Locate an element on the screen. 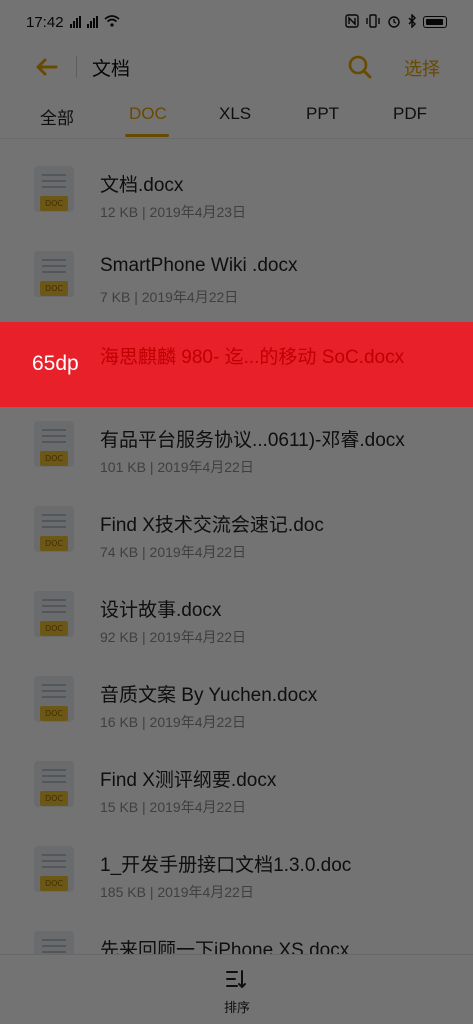 Image resolution: width=473 pixels, height=1024 pixels. file-meta: 12 KB | 2019年4月23日 is located at coordinates (173, 212).